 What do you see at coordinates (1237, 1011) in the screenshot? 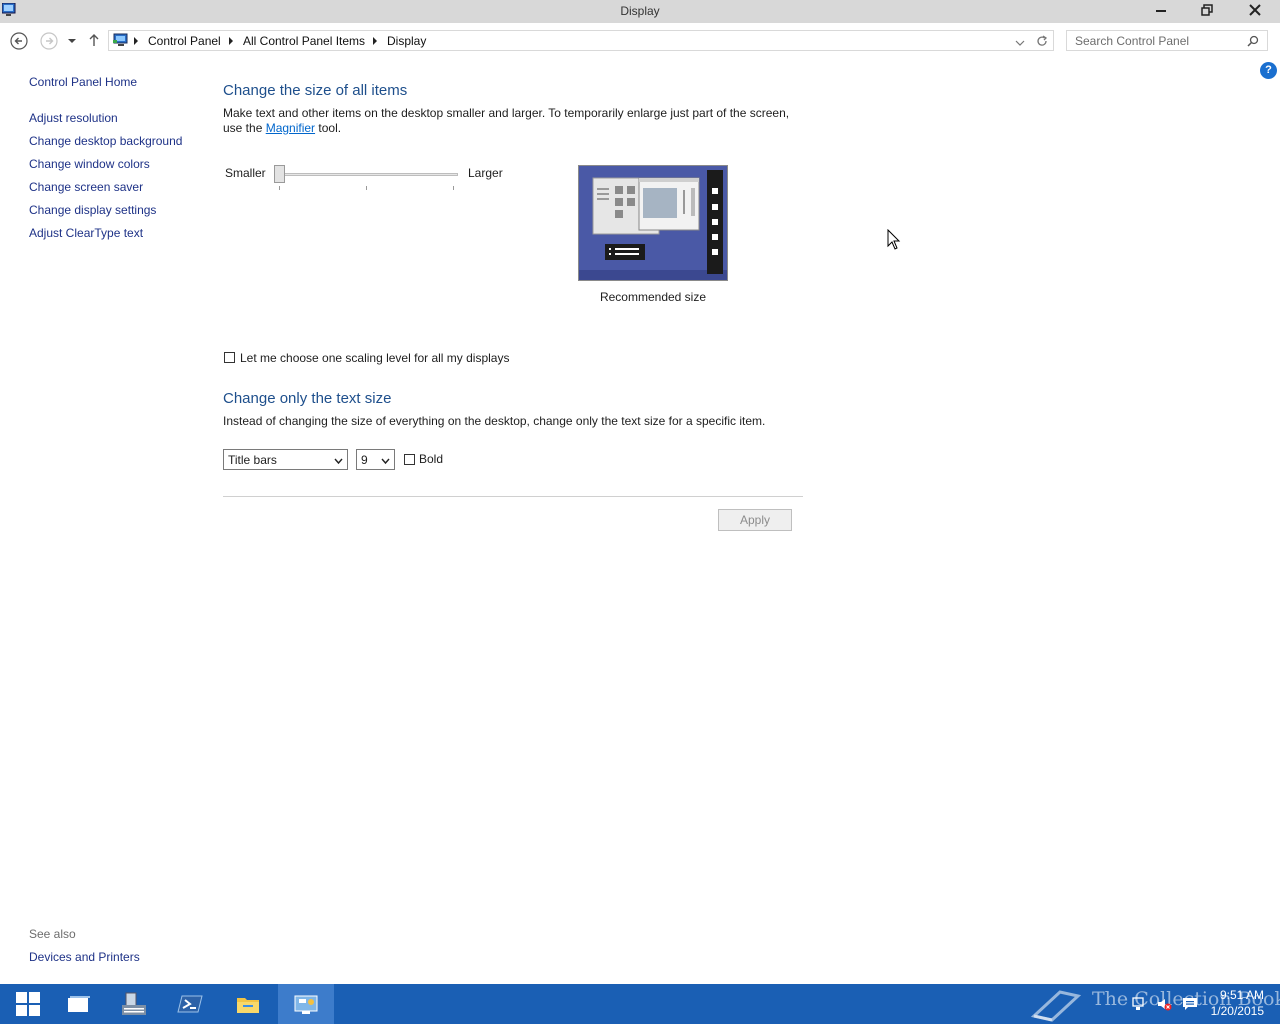
I see `clock-date: 1/20/2015` at bounding box center [1237, 1011].